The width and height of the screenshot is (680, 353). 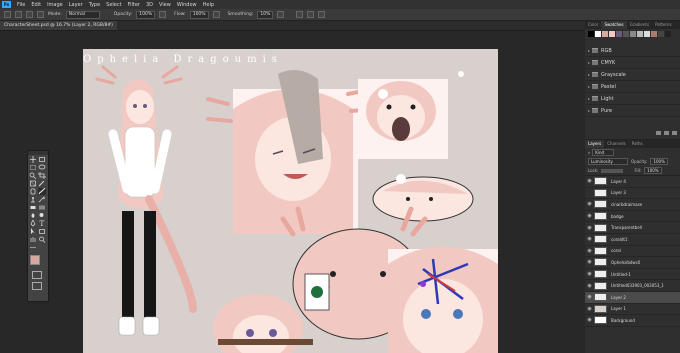 I want to click on layer-row: ◉ cinarbdraimase, so click(x=632, y=205).